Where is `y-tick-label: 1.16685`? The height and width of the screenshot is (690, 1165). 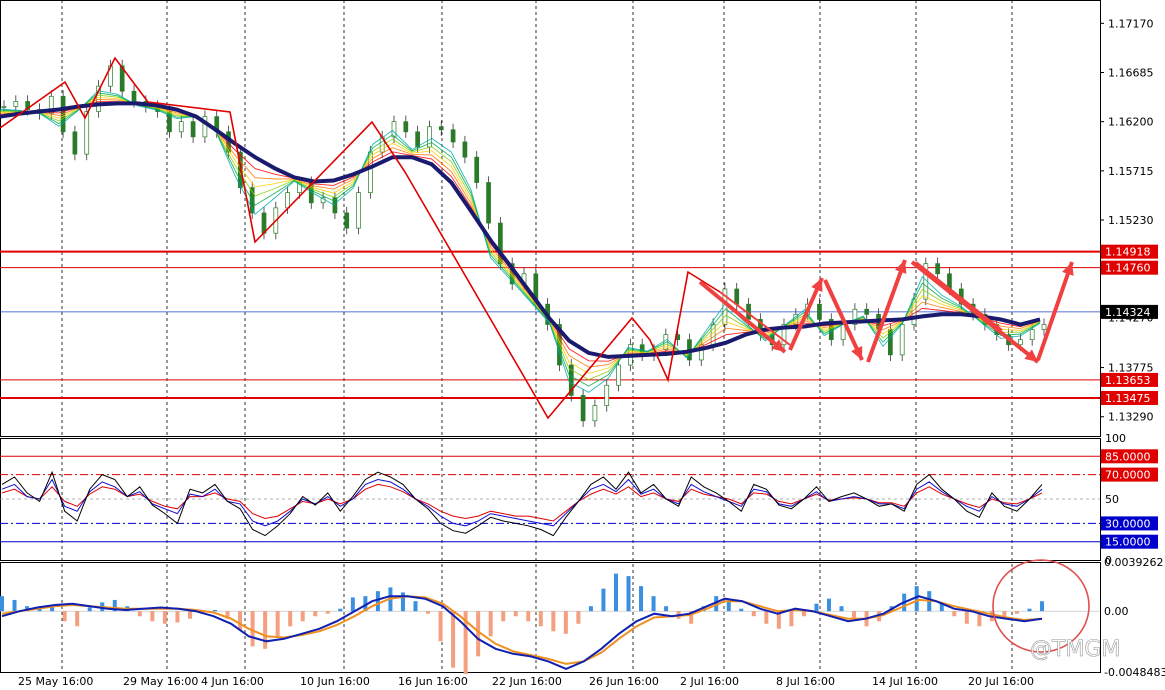 y-tick-label: 1.16685 is located at coordinates (1131, 72).